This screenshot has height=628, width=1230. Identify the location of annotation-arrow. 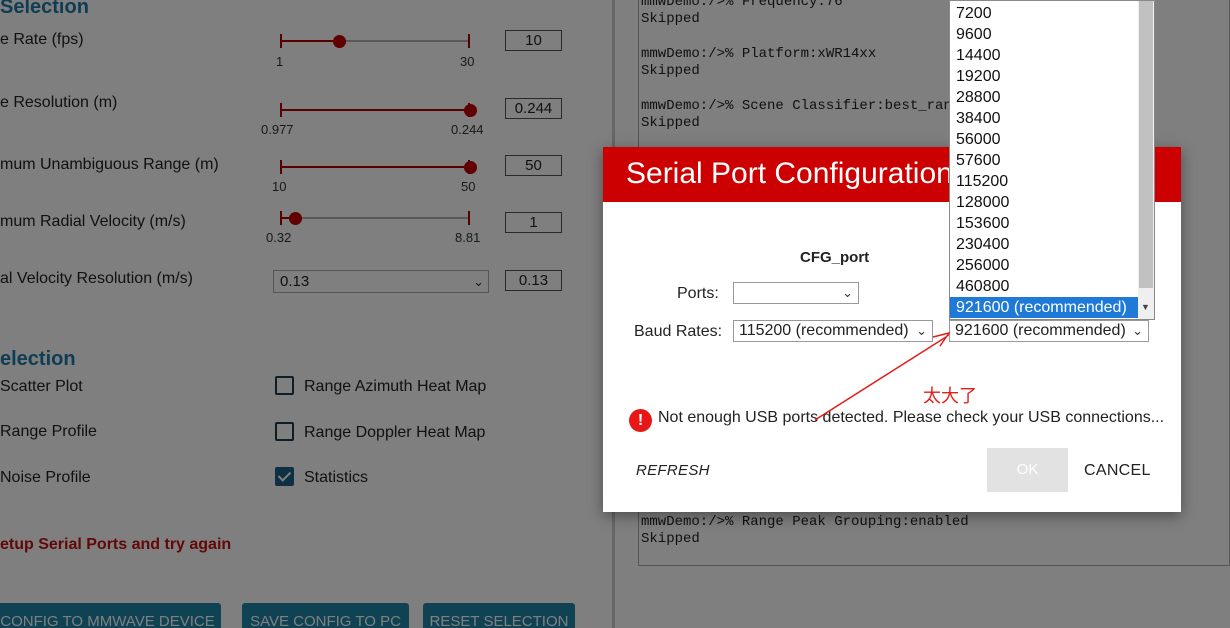
(882, 376).